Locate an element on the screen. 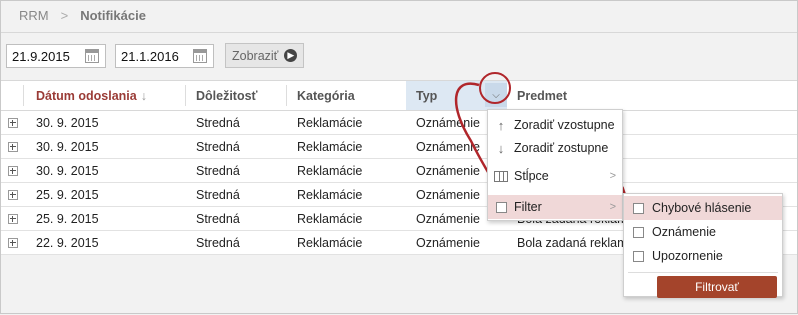 The image size is (798, 315). filter-option-notice: Oznámenie is located at coordinates (703, 232).